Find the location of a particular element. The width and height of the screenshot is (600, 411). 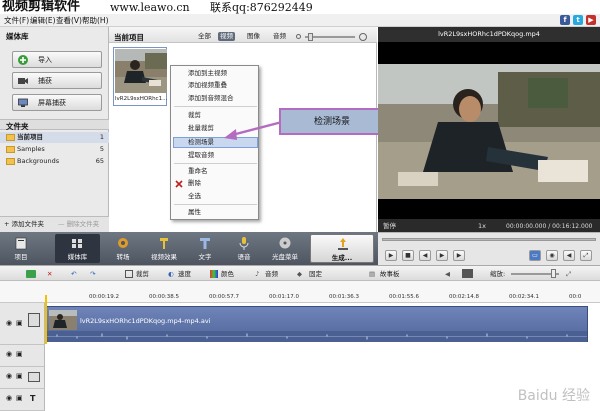

storyboard-button: 故事板 is located at coordinates (390, 274).